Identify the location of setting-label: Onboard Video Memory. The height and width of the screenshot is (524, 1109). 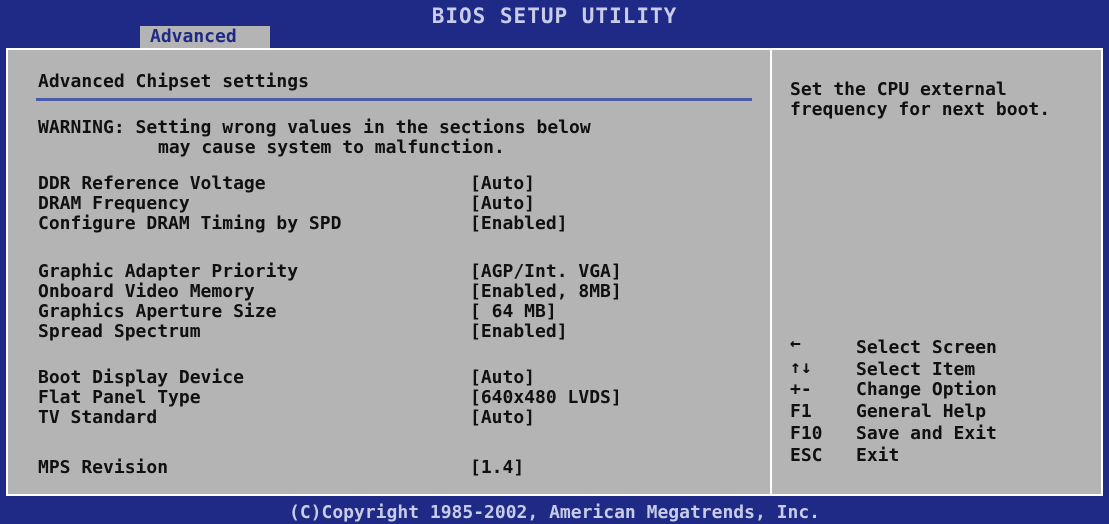
(146, 291).